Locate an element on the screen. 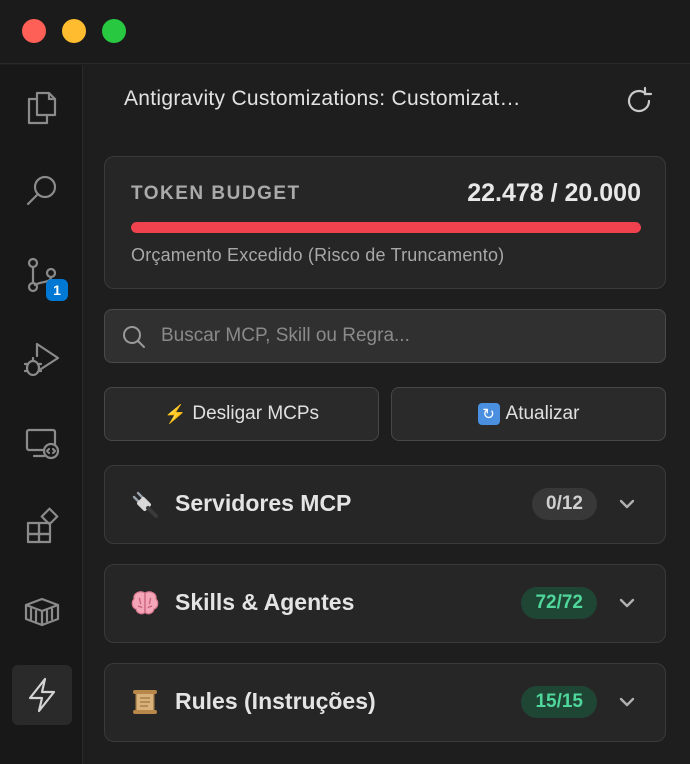 The height and width of the screenshot is (764, 690). window-titlebar is located at coordinates (345, 32).